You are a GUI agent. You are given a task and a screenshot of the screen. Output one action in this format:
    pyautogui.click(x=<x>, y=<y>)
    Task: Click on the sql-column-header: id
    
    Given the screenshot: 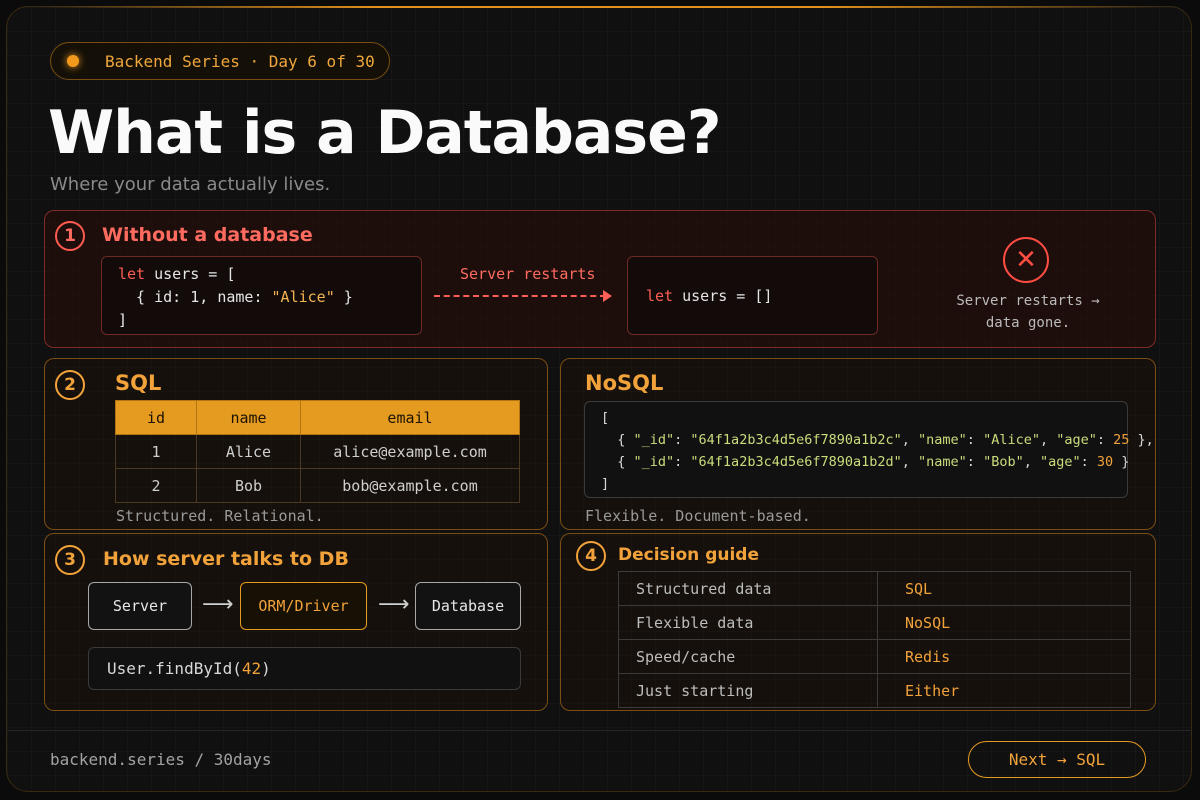 What is the action you would take?
    pyautogui.click(x=156, y=417)
    